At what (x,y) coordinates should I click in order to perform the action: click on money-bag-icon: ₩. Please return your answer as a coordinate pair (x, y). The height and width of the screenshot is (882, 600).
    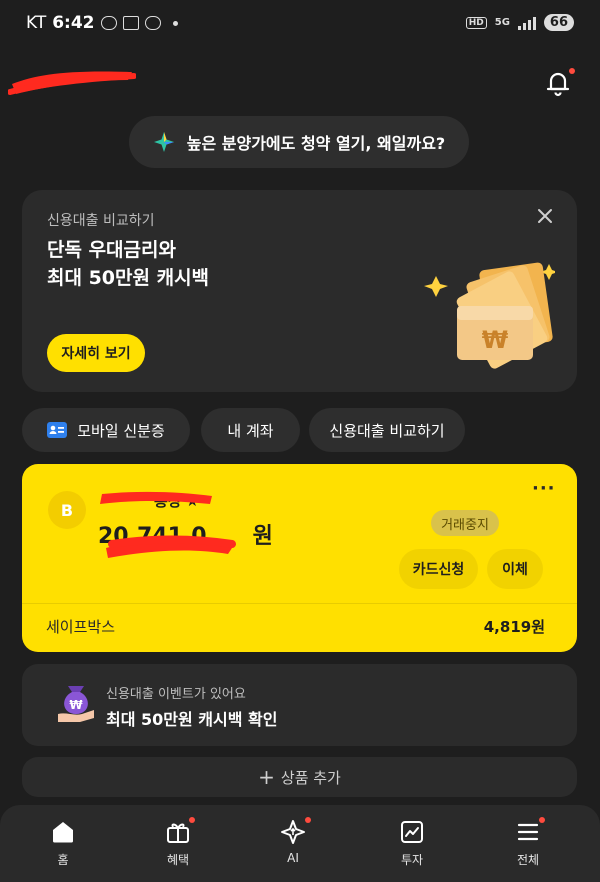
    Looking at the image, I should click on (76, 704).